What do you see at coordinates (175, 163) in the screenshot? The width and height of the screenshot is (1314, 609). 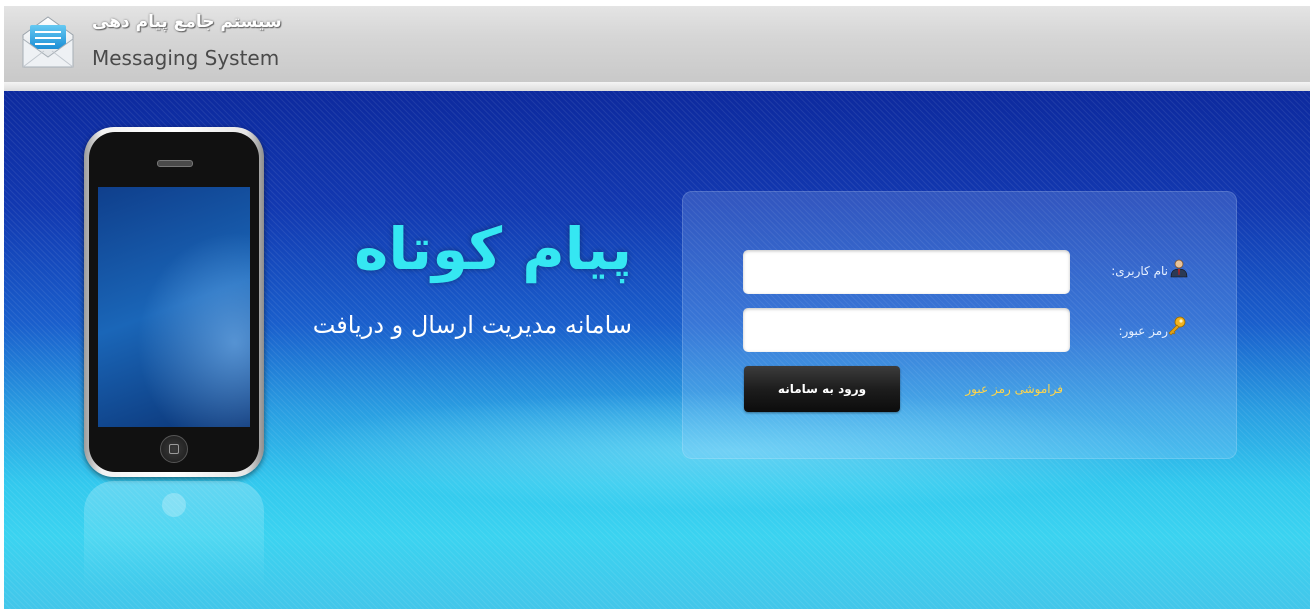 I see `phone-speaker` at bounding box center [175, 163].